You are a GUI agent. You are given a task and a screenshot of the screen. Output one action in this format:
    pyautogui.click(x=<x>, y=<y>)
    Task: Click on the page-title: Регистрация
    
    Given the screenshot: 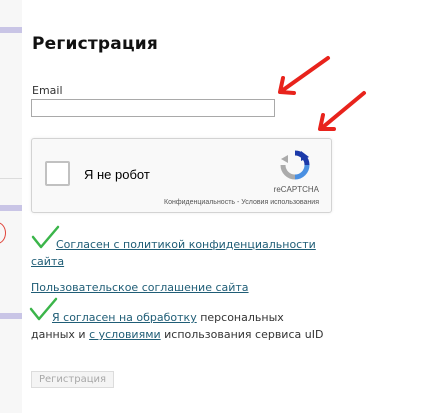 What is the action you would take?
    pyautogui.click(x=95, y=44)
    